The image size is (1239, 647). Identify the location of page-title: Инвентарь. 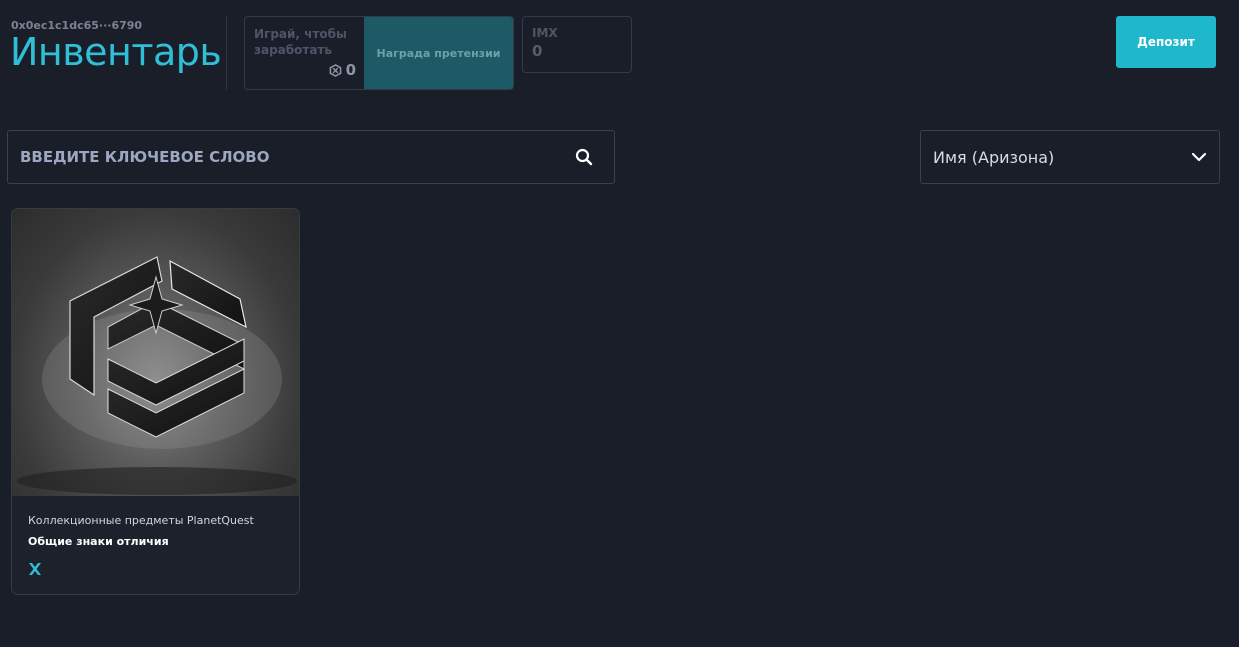
(116, 52).